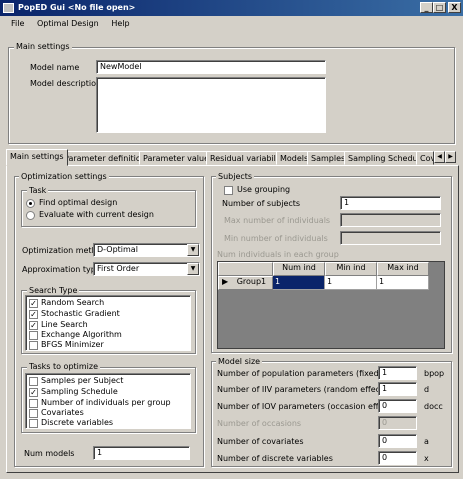 The image size is (463, 479). Describe the element at coordinates (450, 157) in the screenshot. I see `tab-scroll-right-icon: ▶` at that location.